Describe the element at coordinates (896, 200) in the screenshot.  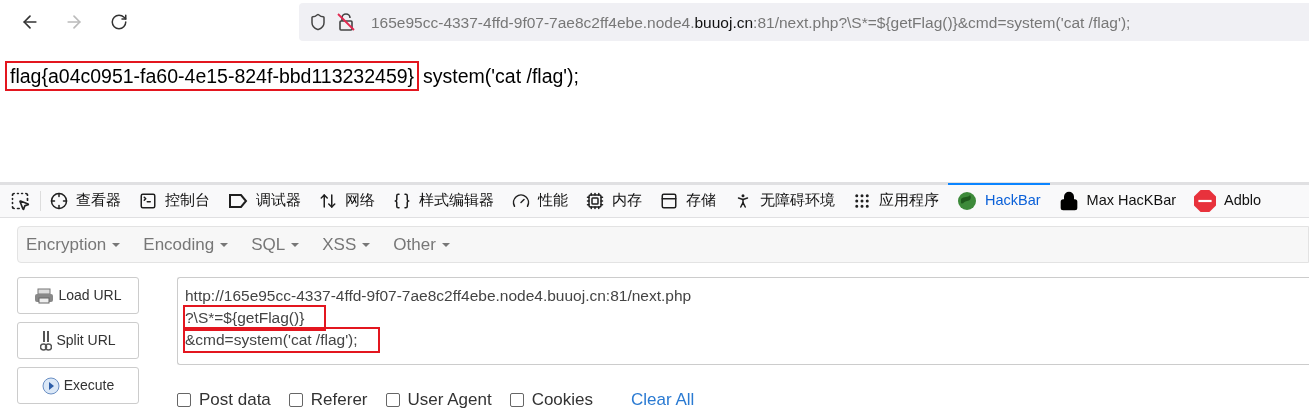
I see `devtools-tab: 应用程序` at that location.